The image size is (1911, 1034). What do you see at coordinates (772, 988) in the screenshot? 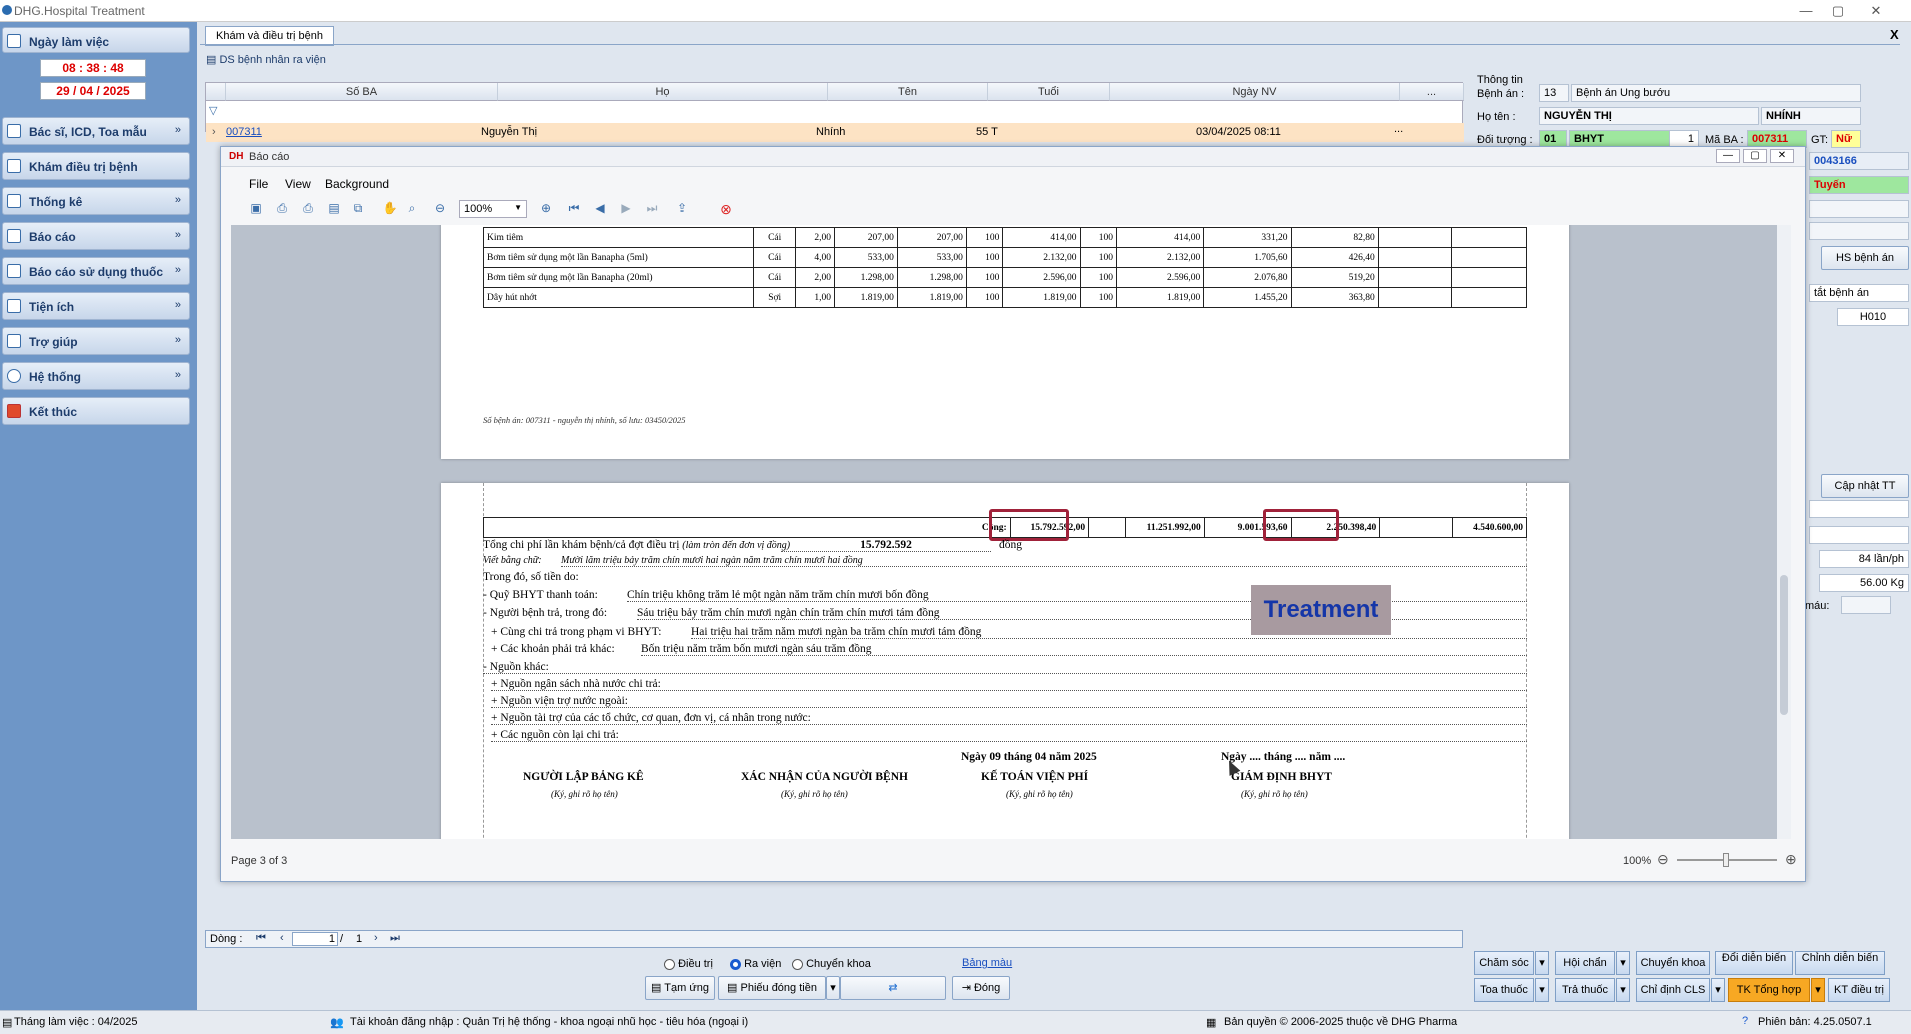
I see `phieudongtien-button: ▤ Phiếu đóng tiền` at bounding box center [772, 988].